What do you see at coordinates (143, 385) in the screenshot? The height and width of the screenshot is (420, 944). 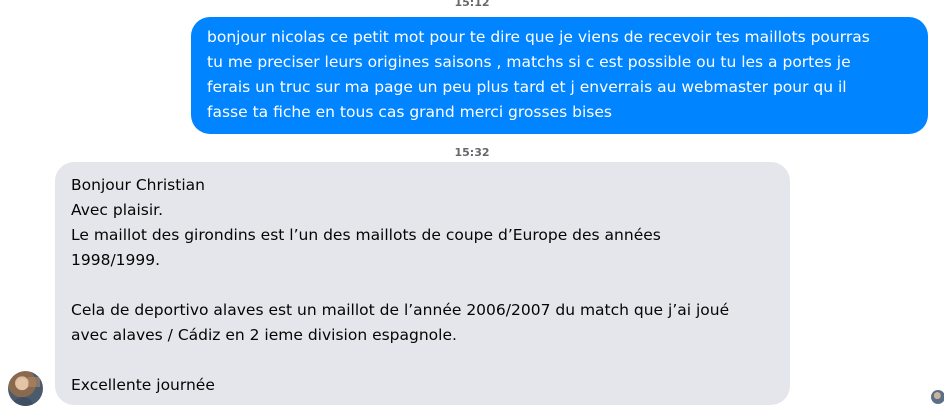 I see `message-line: Excellente journée` at bounding box center [143, 385].